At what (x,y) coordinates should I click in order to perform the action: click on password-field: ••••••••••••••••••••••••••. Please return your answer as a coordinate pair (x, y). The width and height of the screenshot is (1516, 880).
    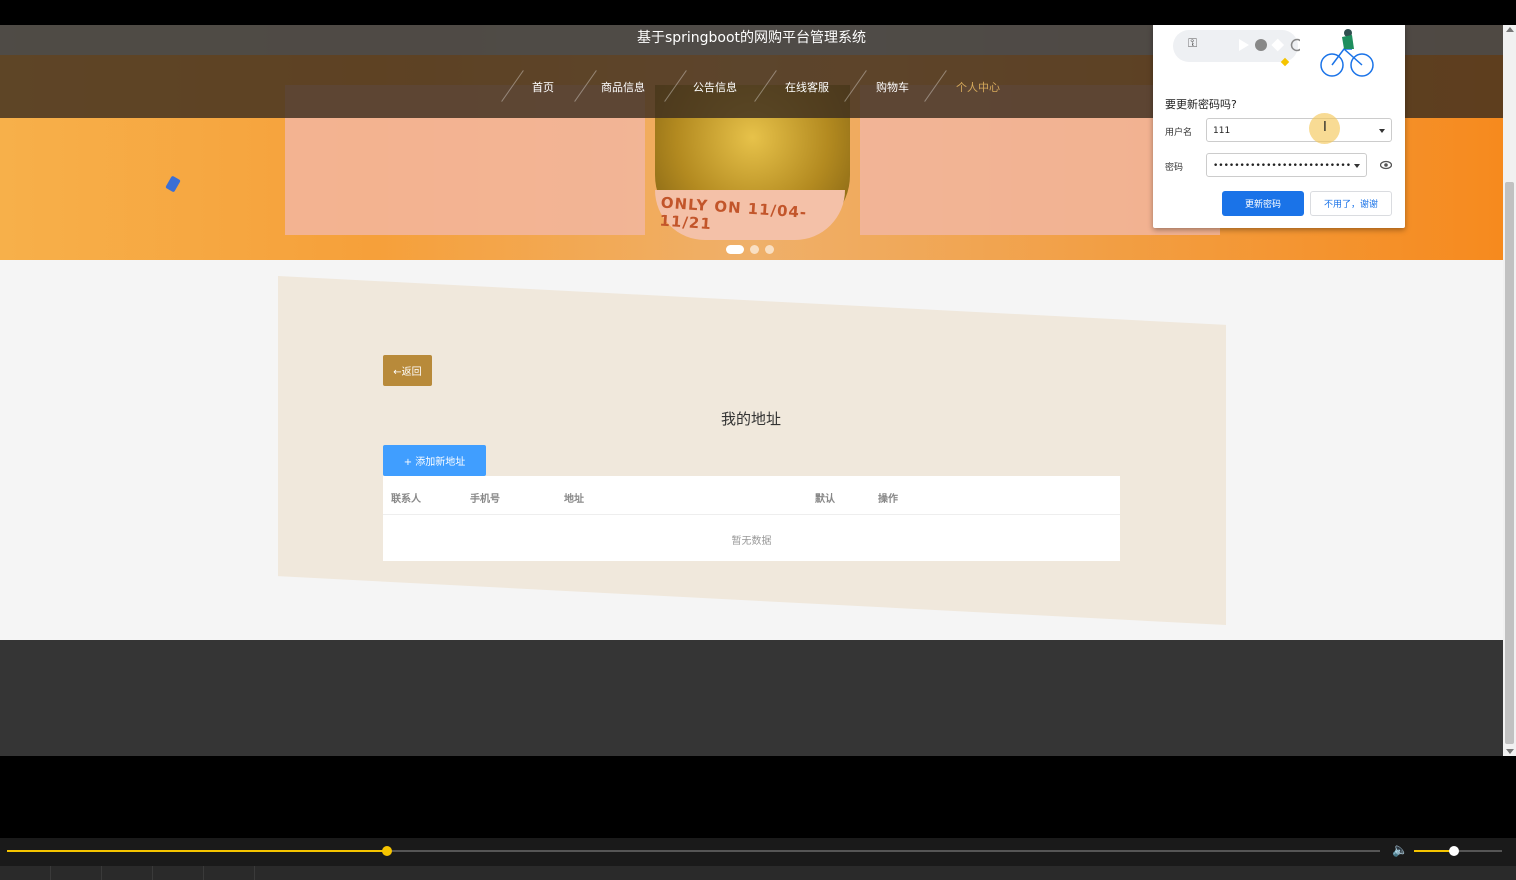
    Looking at the image, I should click on (1286, 165).